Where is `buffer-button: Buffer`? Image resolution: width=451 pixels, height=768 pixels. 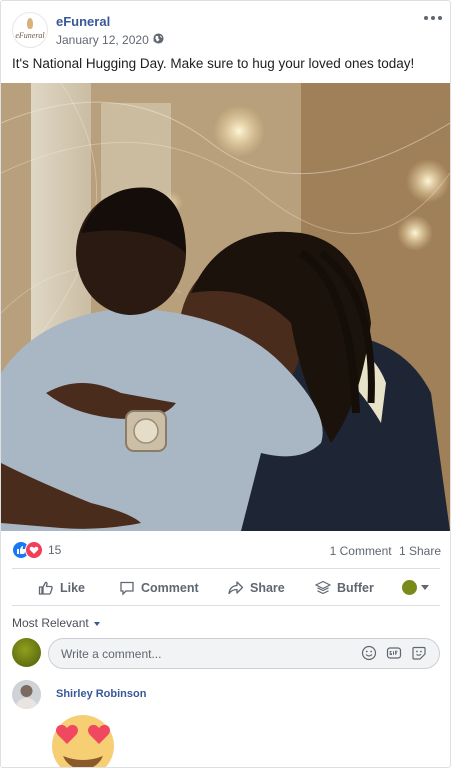
buffer-button: Buffer is located at coordinates (344, 588).